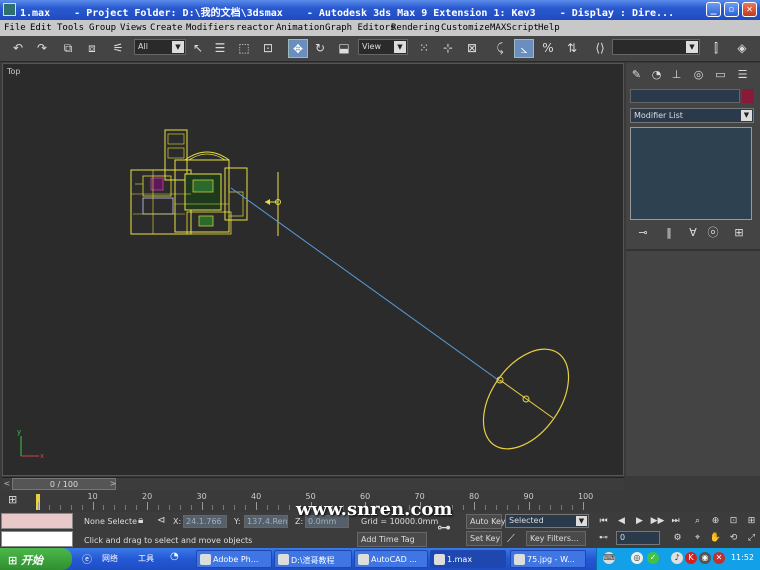 The width and height of the screenshot is (760, 570). Describe the element at coordinates (15, 28) in the screenshot. I see `menu-file: File` at that location.